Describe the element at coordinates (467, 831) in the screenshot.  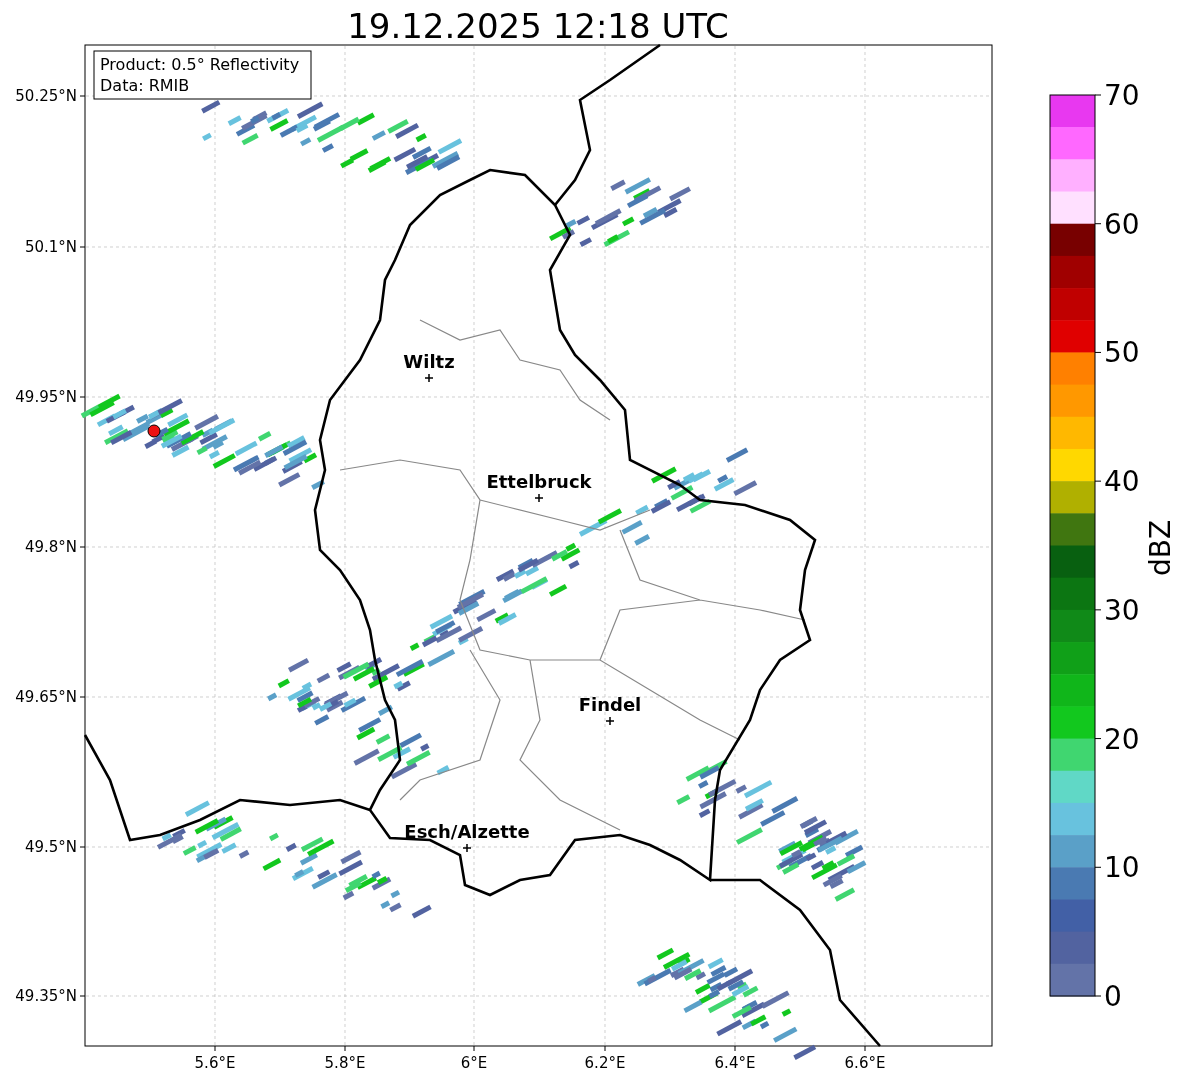
I see `city-label: Esch/Alzette` at that location.